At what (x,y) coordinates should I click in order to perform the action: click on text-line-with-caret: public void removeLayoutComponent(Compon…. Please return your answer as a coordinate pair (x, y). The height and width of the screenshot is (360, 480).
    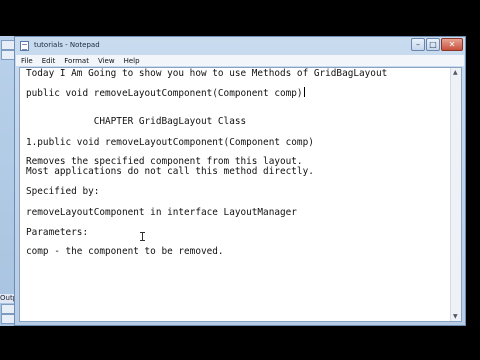
    Looking at the image, I should click on (165, 93).